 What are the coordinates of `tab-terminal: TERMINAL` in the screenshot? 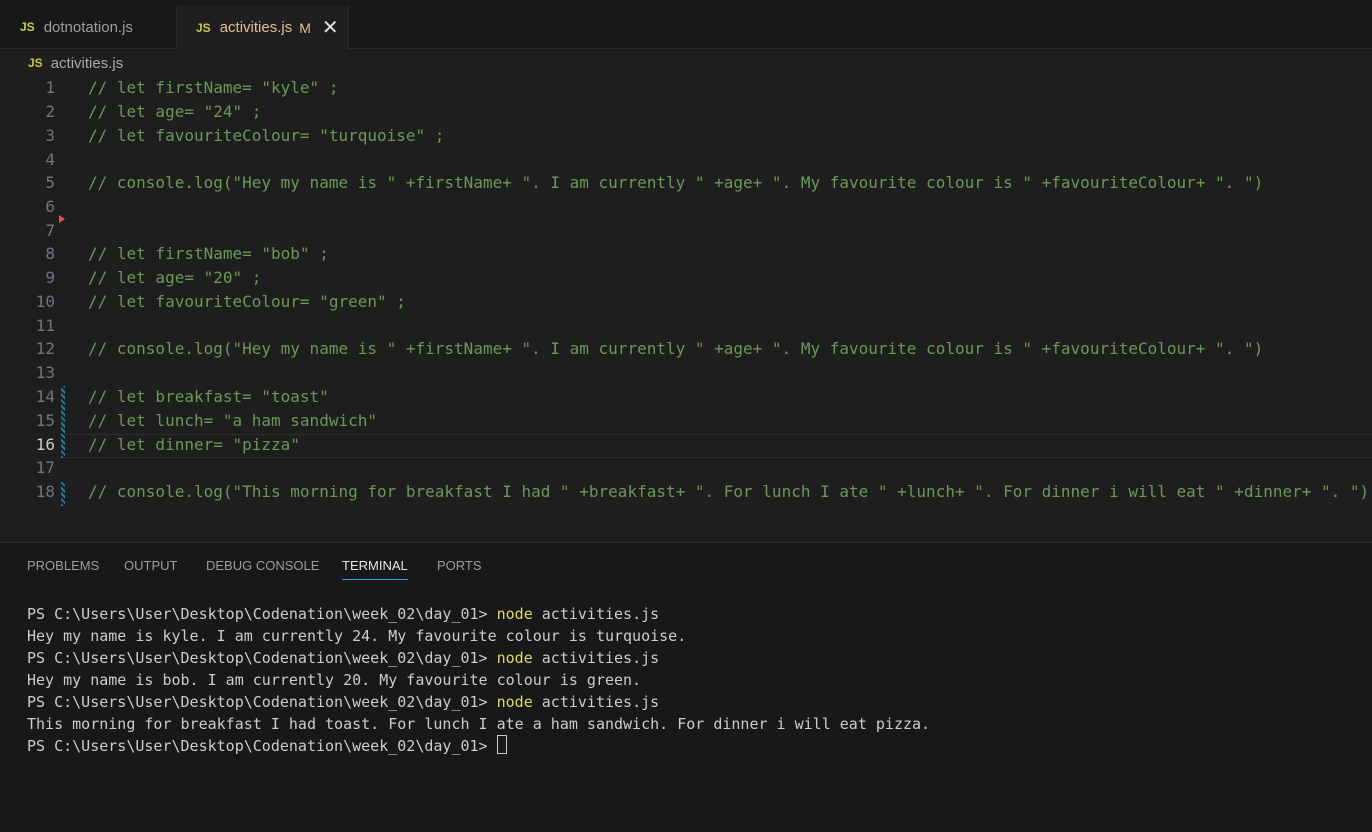 It's located at (375, 569).